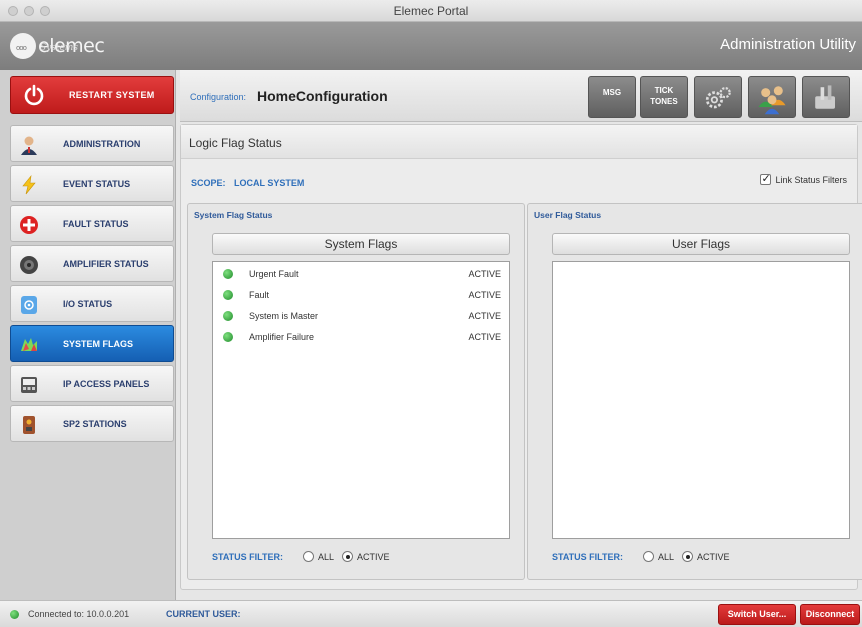 The width and height of the screenshot is (862, 627). I want to click on panel-title: System Flag Status, so click(233, 215).